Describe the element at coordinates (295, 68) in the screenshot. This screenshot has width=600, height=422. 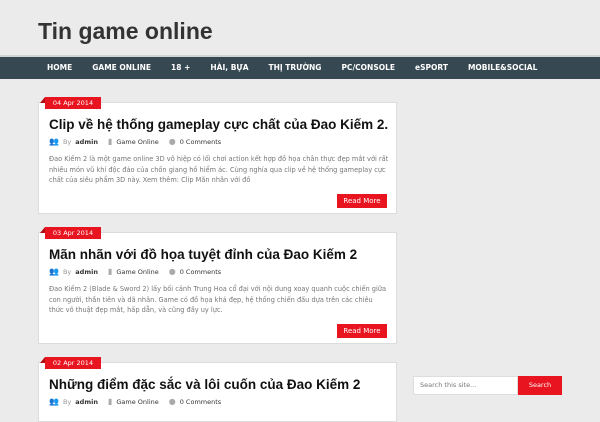
I see `nav-thi-truong: THỊ TRƯỜNG` at that location.